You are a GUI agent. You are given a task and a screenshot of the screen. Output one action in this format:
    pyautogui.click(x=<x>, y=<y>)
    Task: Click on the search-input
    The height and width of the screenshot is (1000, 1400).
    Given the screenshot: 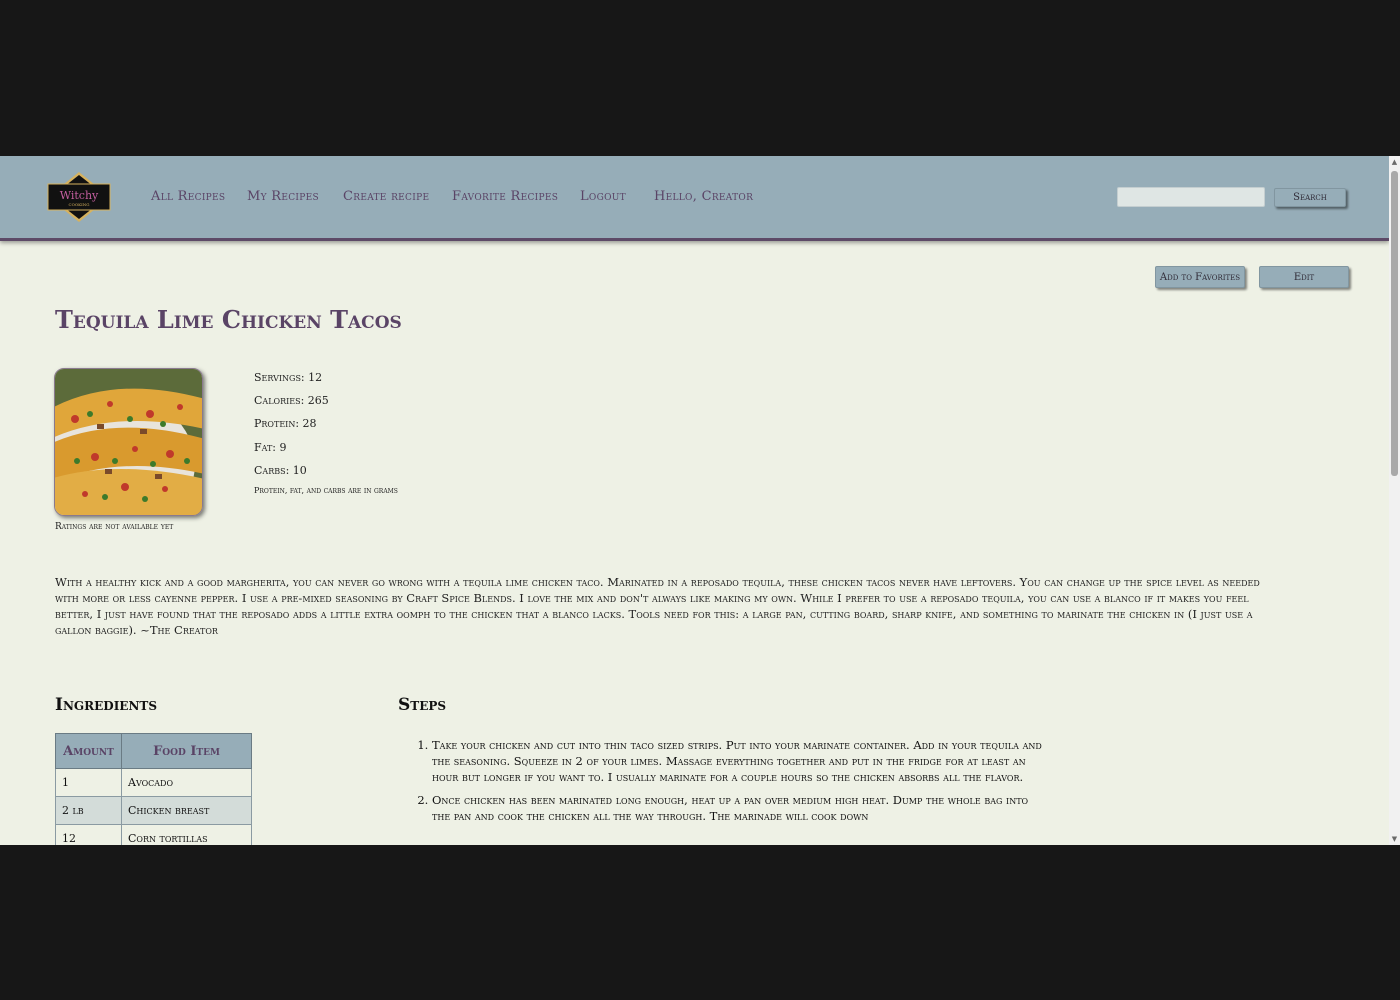 What is the action you would take?
    pyautogui.click(x=1191, y=197)
    